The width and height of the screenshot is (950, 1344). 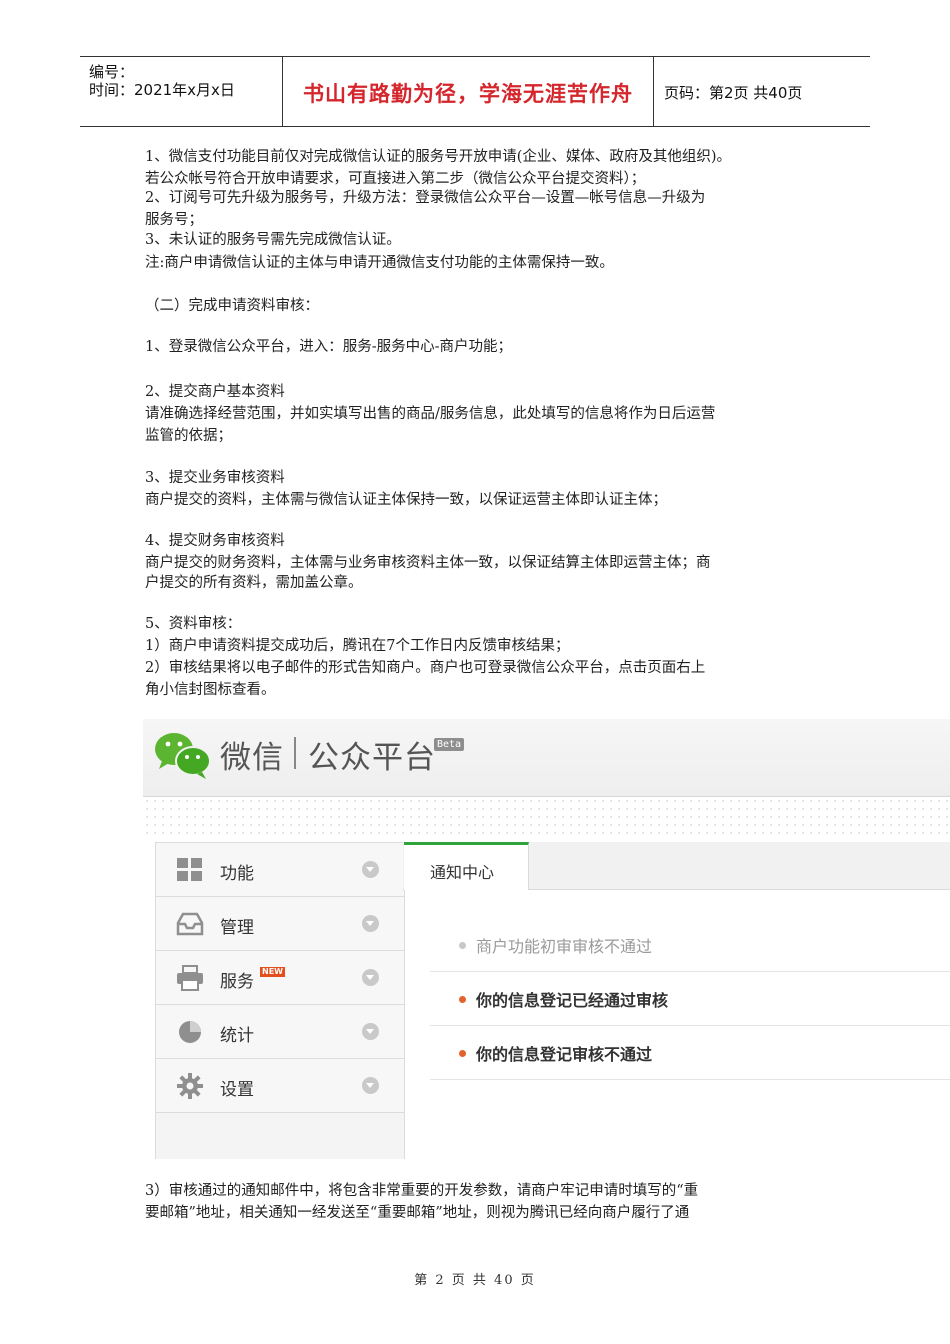 What do you see at coordinates (430, 414) in the screenshot?
I see `body-line: 请准确选择经营范围，并如实填写出售的商品/服务信息，此处填写的信息将作为日后运营` at bounding box center [430, 414].